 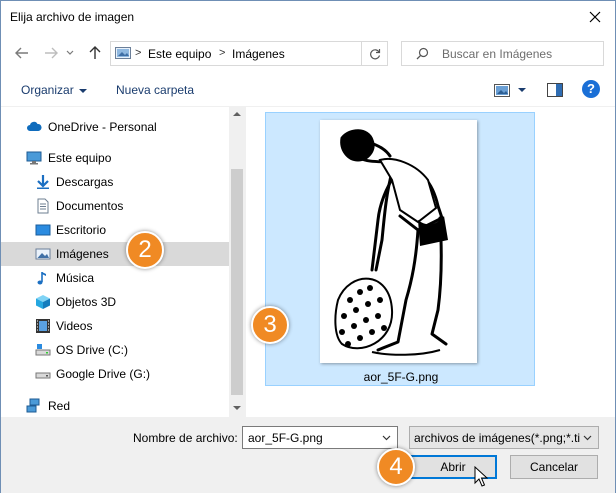 What do you see at coordinates (85, 182) in the screenshot?
I see `nav-item-label: Descargas` at bounding box center [85, 182].